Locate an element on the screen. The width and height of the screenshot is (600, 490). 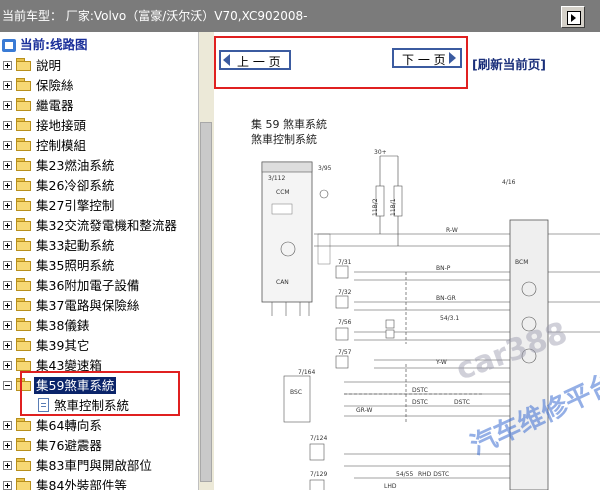
fullscreen-button is located at coordinates (573, 17).